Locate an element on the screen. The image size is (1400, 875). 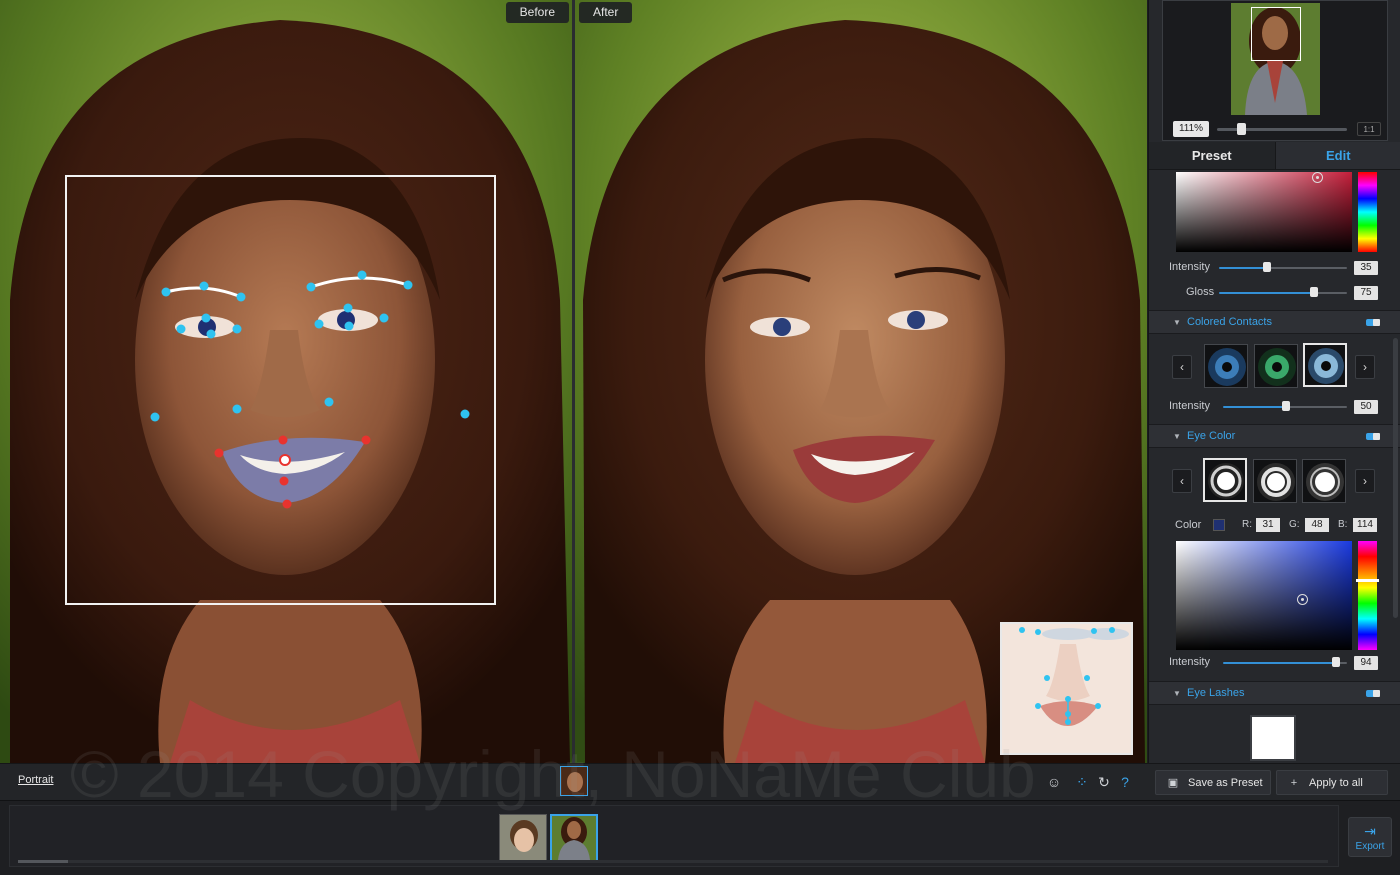
tab-edit: Edit is located at coordinates (1337, 155).